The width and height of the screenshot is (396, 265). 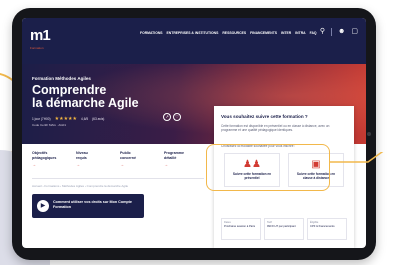 I want to click on info-dates: Dates Prochaine session à Paris, so click(x=241, y=229).